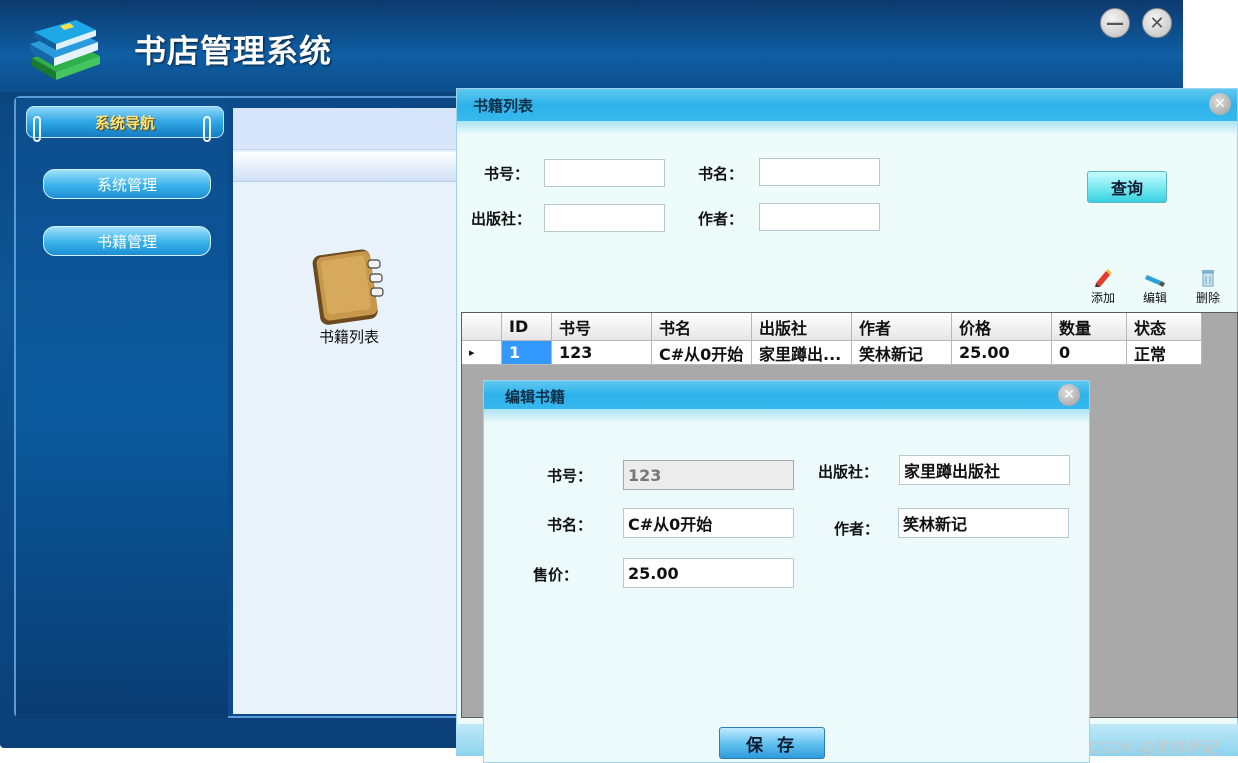  What do you see at coordinates (65, 50) in the screenshot?
I see `books-logo-icon` at bounding box center [65, 50].